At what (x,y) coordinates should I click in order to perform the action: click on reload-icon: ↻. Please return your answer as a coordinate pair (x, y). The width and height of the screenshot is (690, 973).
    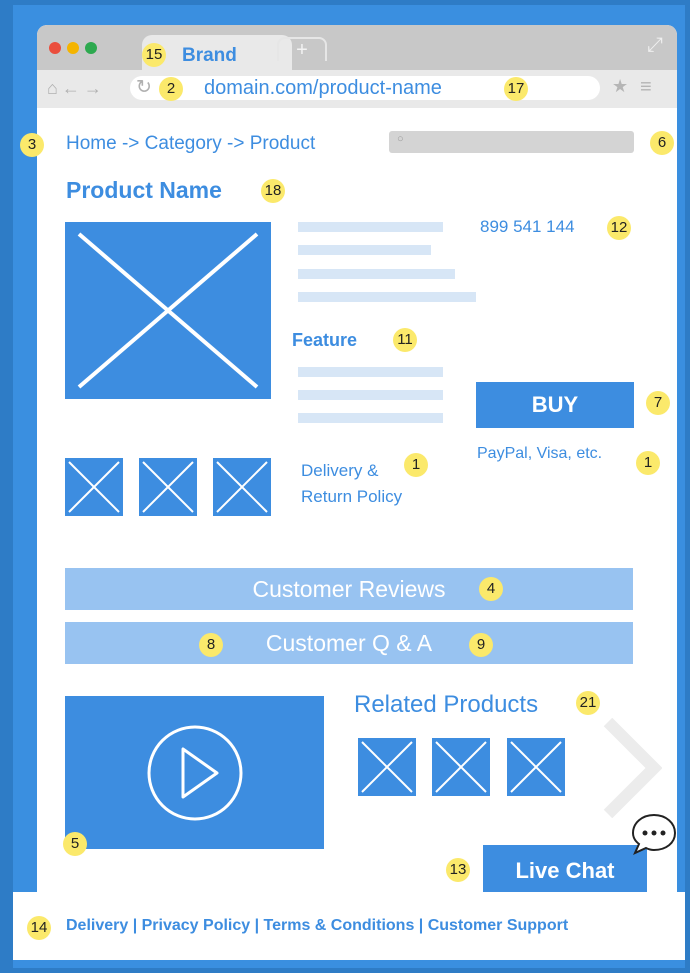
    Looking at the image, I should click on (144, 87).